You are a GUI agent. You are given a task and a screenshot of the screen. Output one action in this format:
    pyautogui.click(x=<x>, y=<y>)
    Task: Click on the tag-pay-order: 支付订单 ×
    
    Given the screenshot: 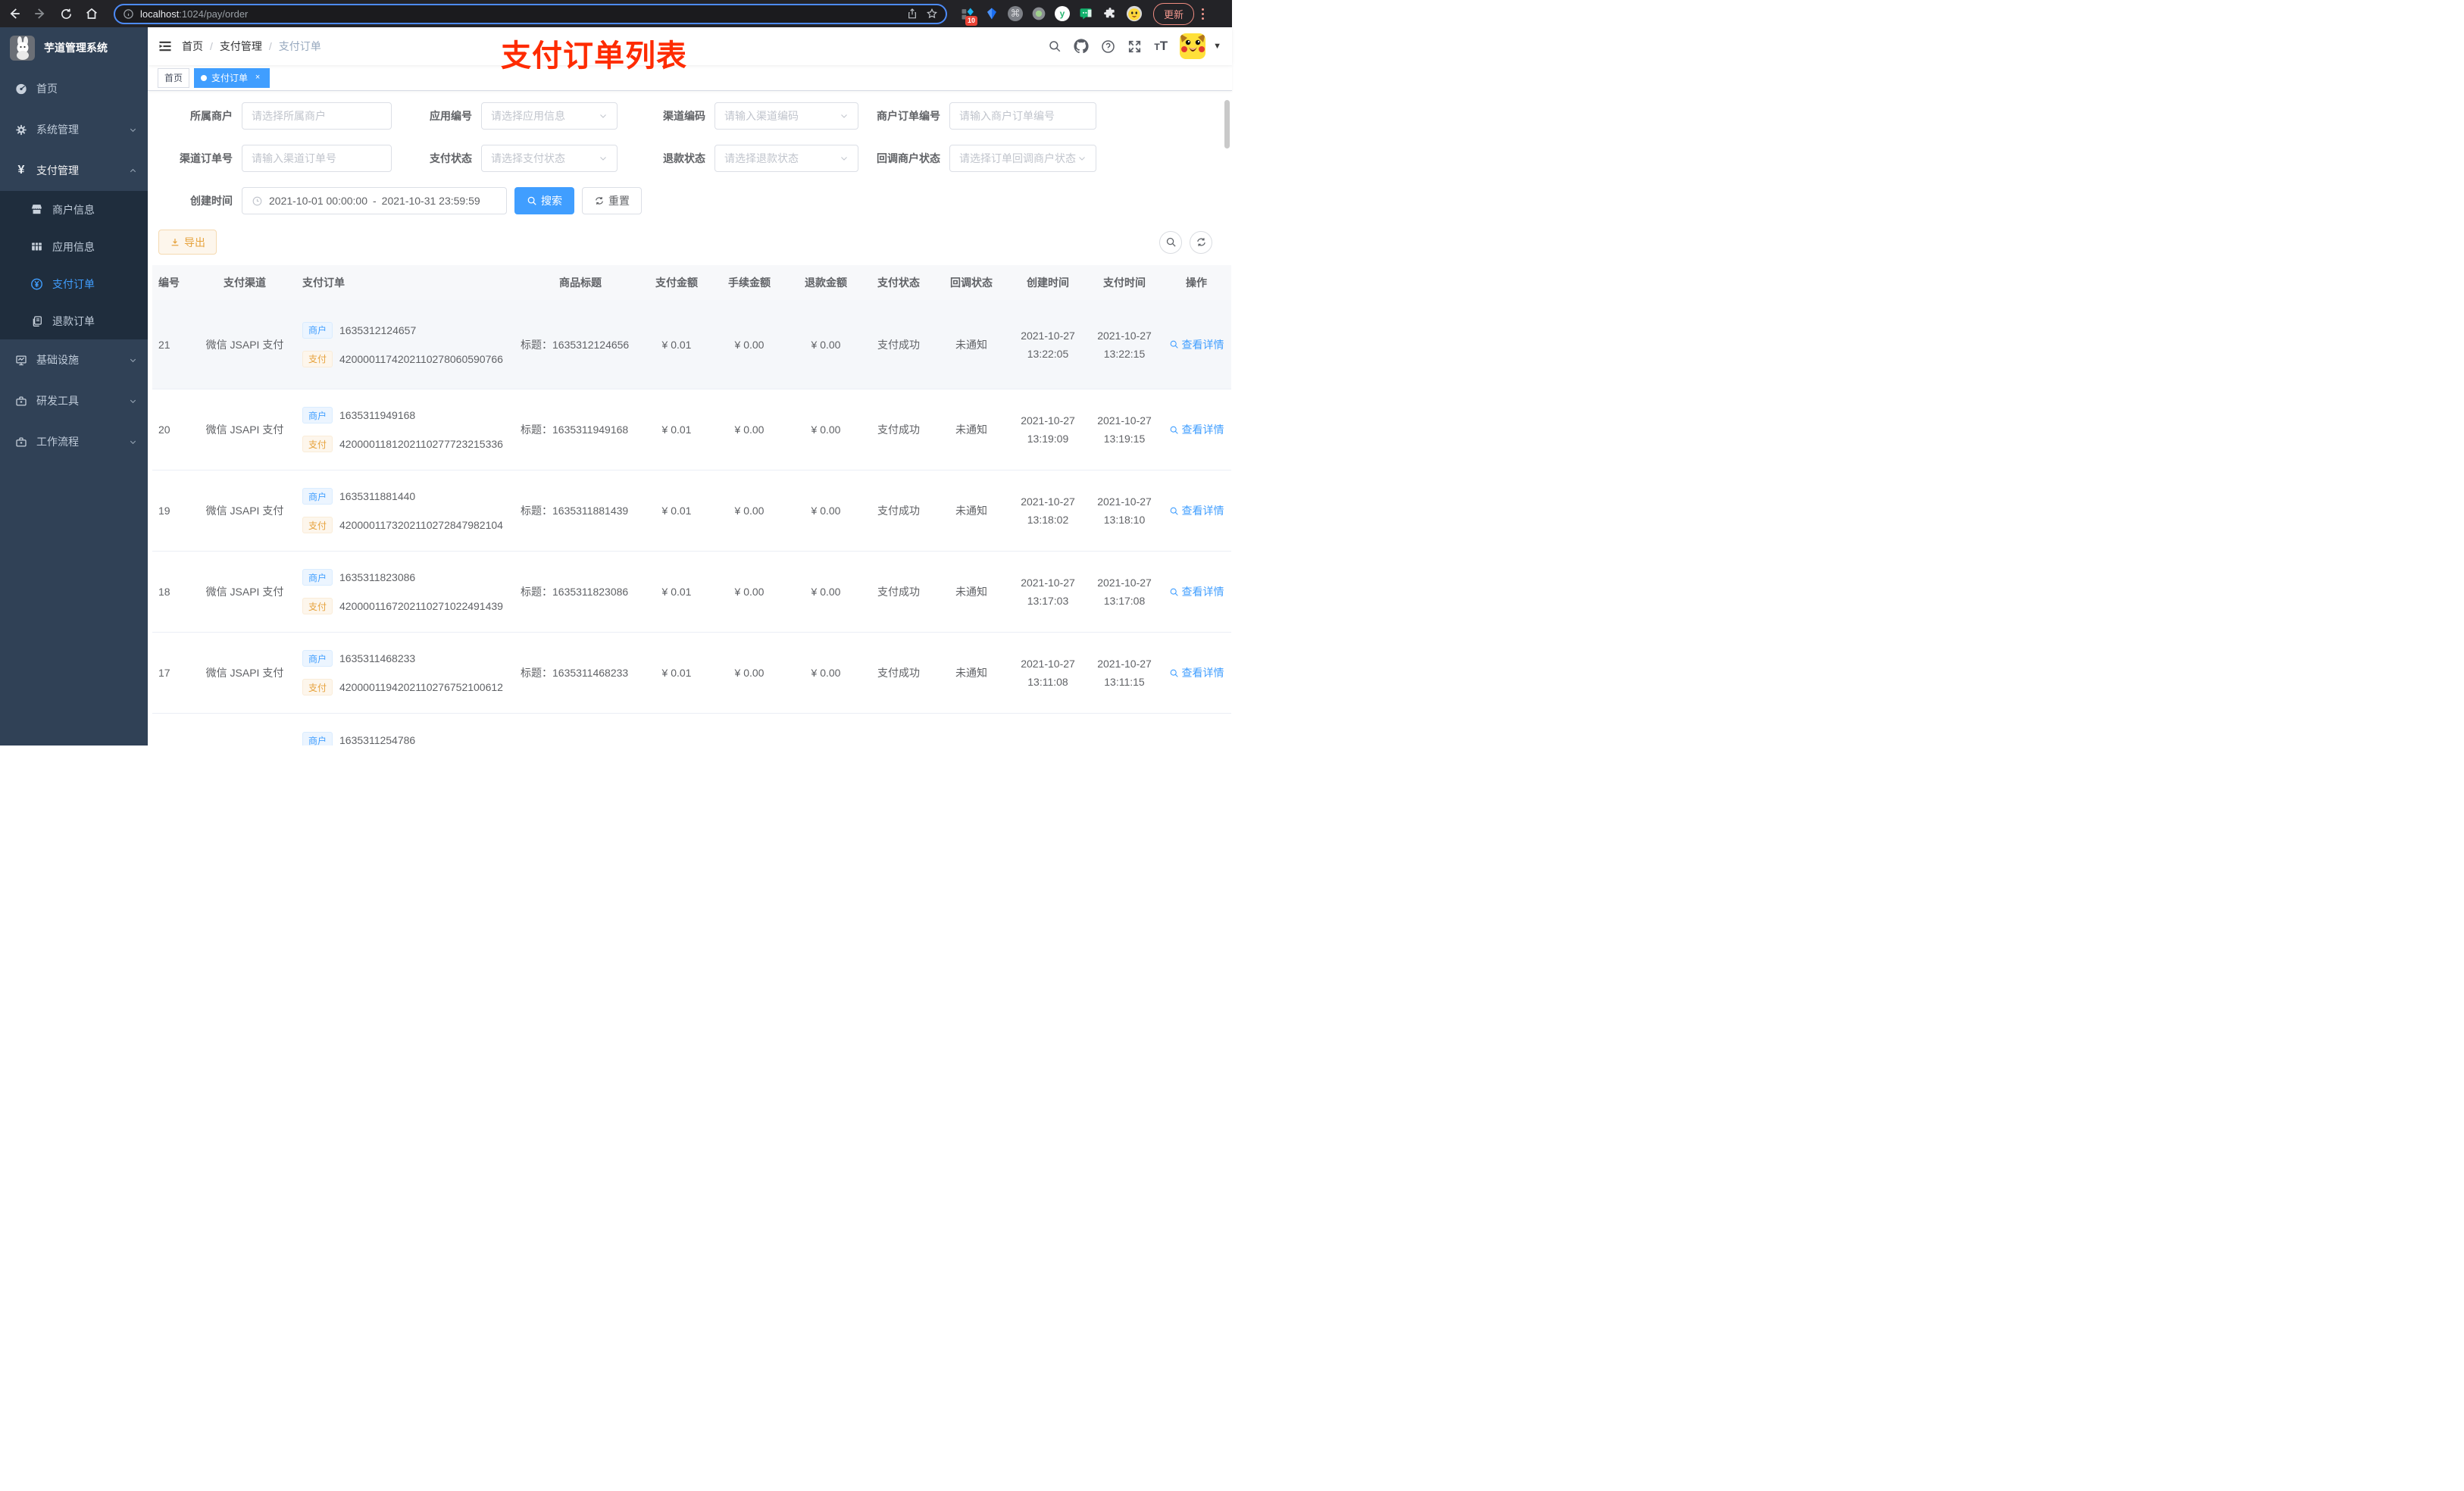 What is the action you would take?
    pyautogui.click(x=232, y=77)
    